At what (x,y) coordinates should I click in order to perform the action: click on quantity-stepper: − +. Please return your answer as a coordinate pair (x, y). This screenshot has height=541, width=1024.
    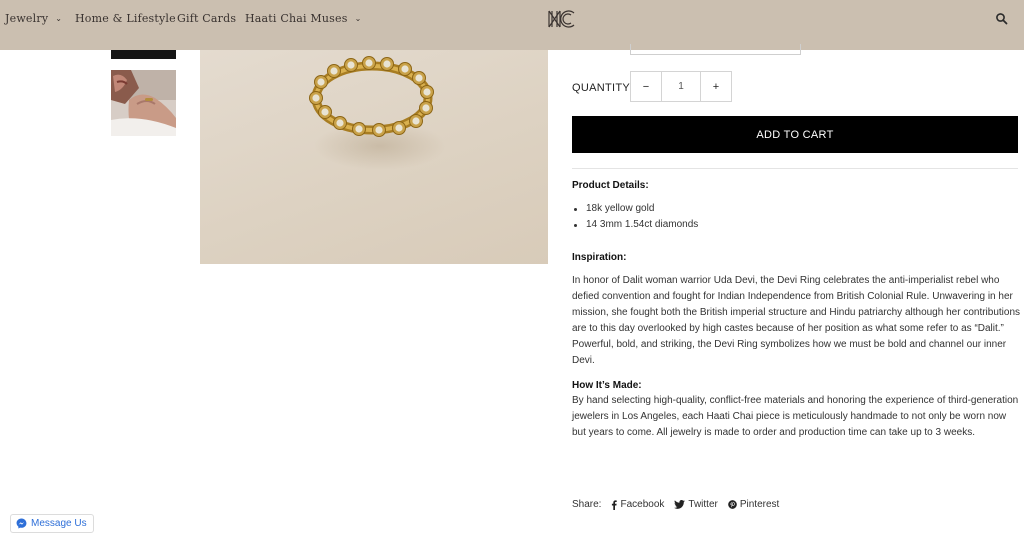
    Looking at the image, I should click on (681, 86).